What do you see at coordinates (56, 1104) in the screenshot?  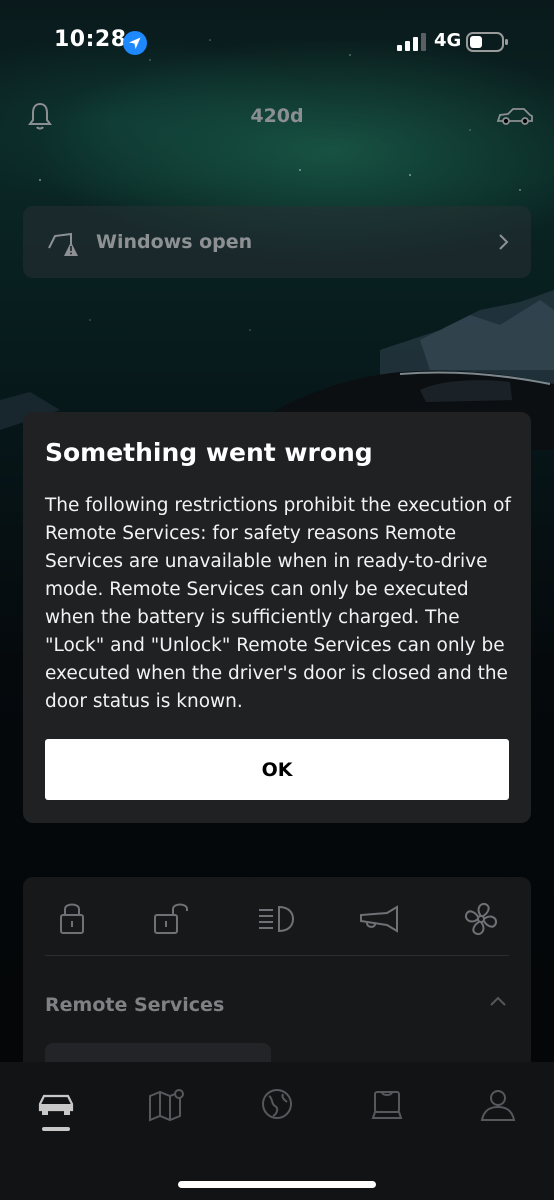 I see `tab-car-icon` at bounding box center [56, 1104].